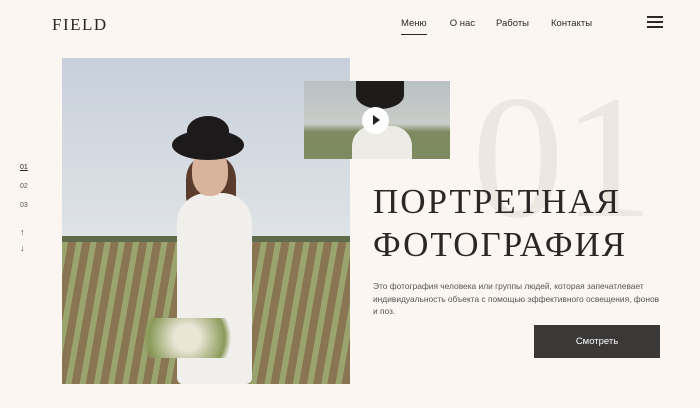  What do you see at coordinates (462, 25) in the screenshot?
I see `nav-about: О нас` at bounding box center [462, 25].